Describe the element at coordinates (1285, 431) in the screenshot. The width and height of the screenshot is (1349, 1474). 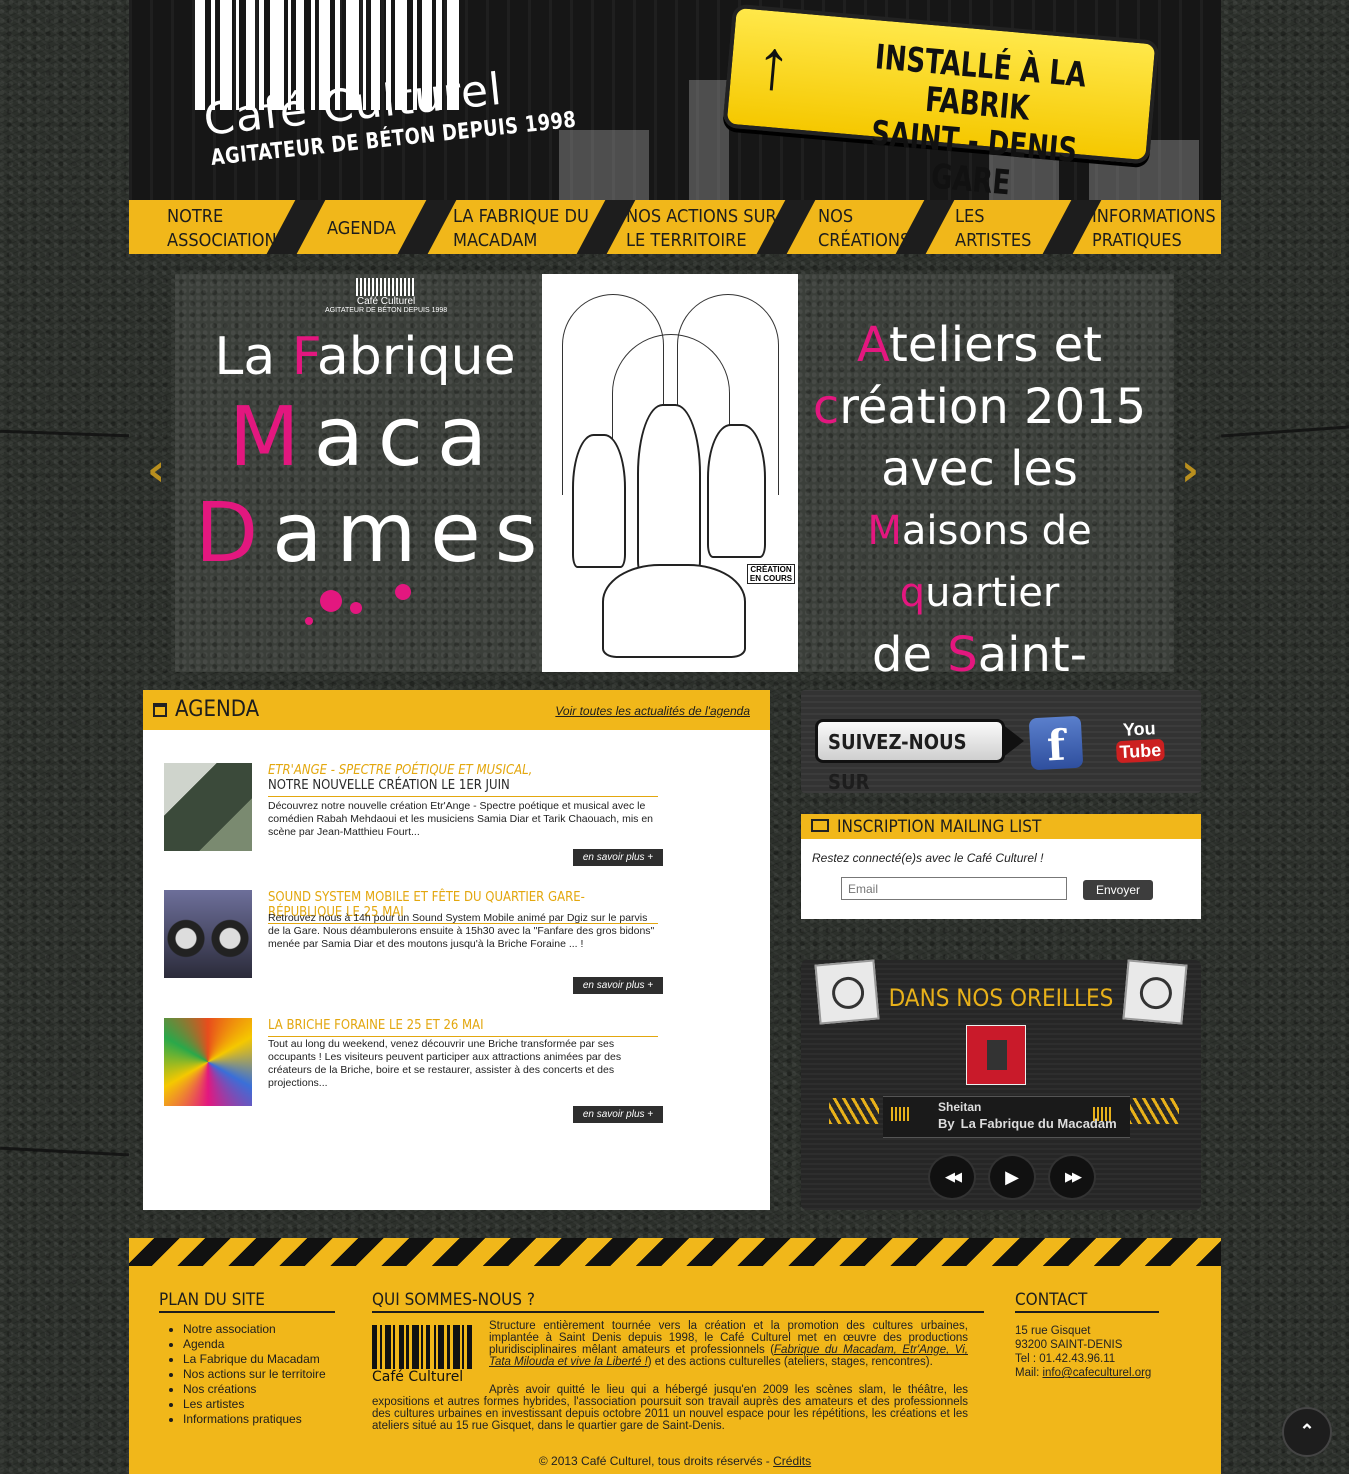
I see `bg-crack` at that location.